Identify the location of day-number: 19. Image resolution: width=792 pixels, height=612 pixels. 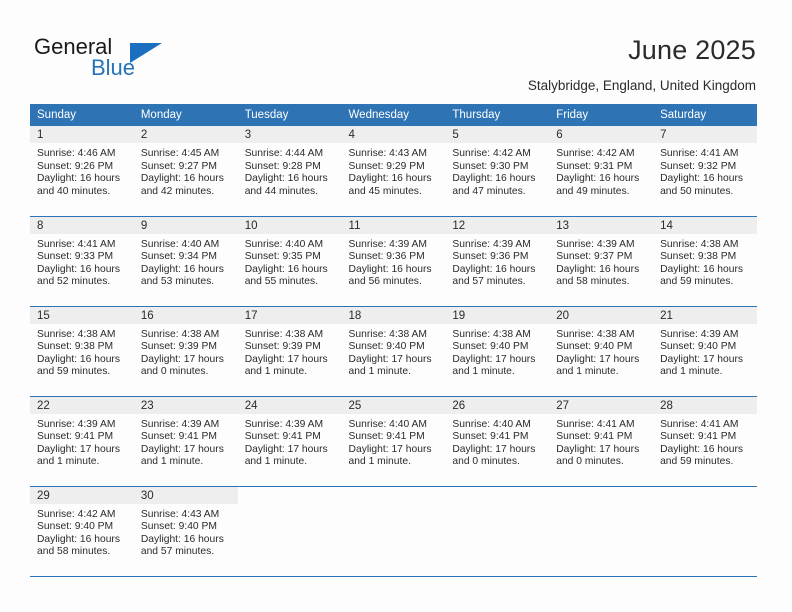
(497, 315).